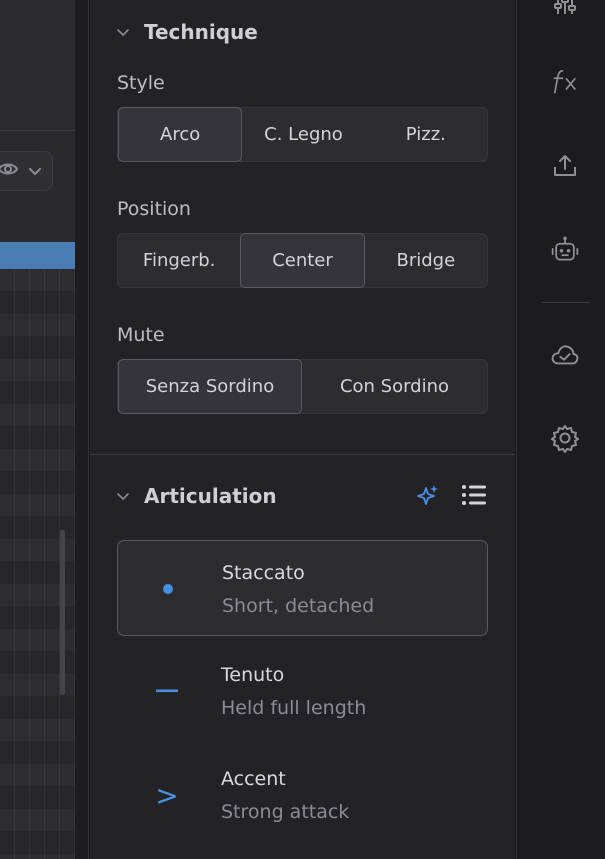 The width and height of the screenshot is (605, 859). I want to click on mute-label: Mute, so click(141, 335).